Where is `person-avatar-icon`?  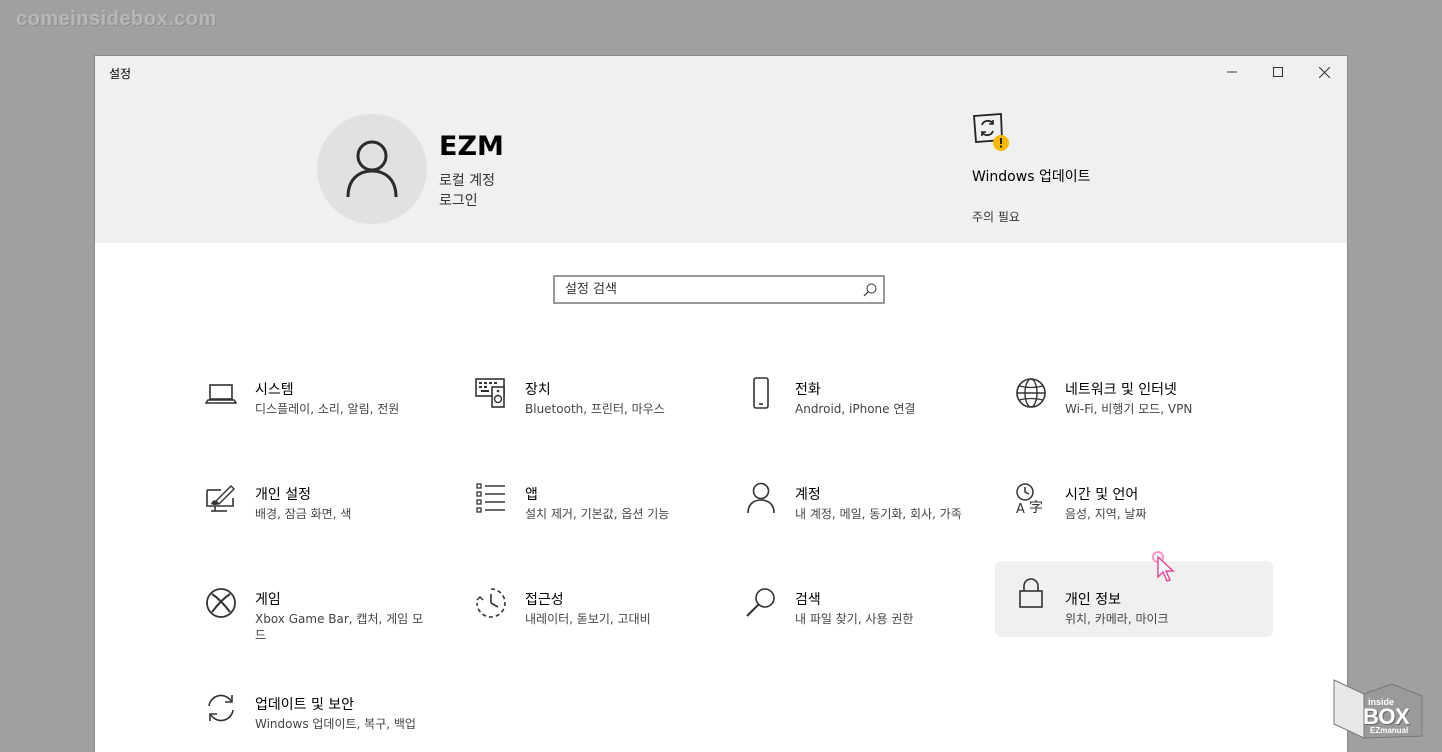
person-avatar-icon is located at coordinates (372, 169).